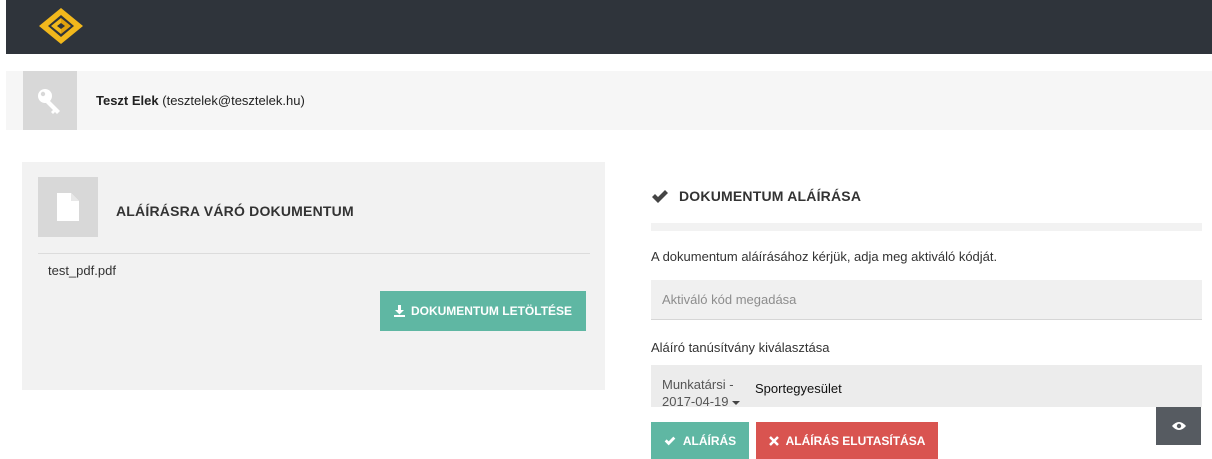  I want to click on download-document-button: DOKUMENTUM LETÖLTÉSE, so click(483, 311).